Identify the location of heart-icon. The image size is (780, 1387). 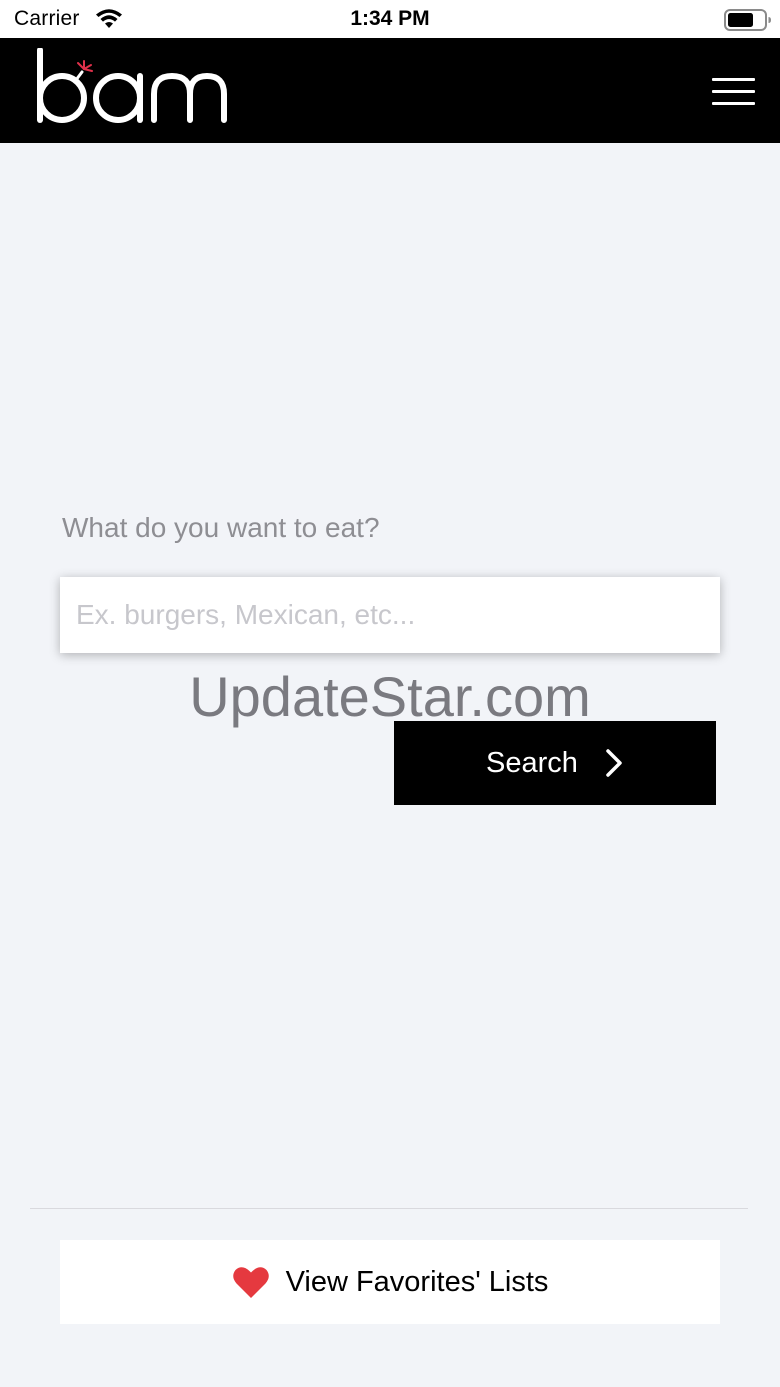
(250, 1282).